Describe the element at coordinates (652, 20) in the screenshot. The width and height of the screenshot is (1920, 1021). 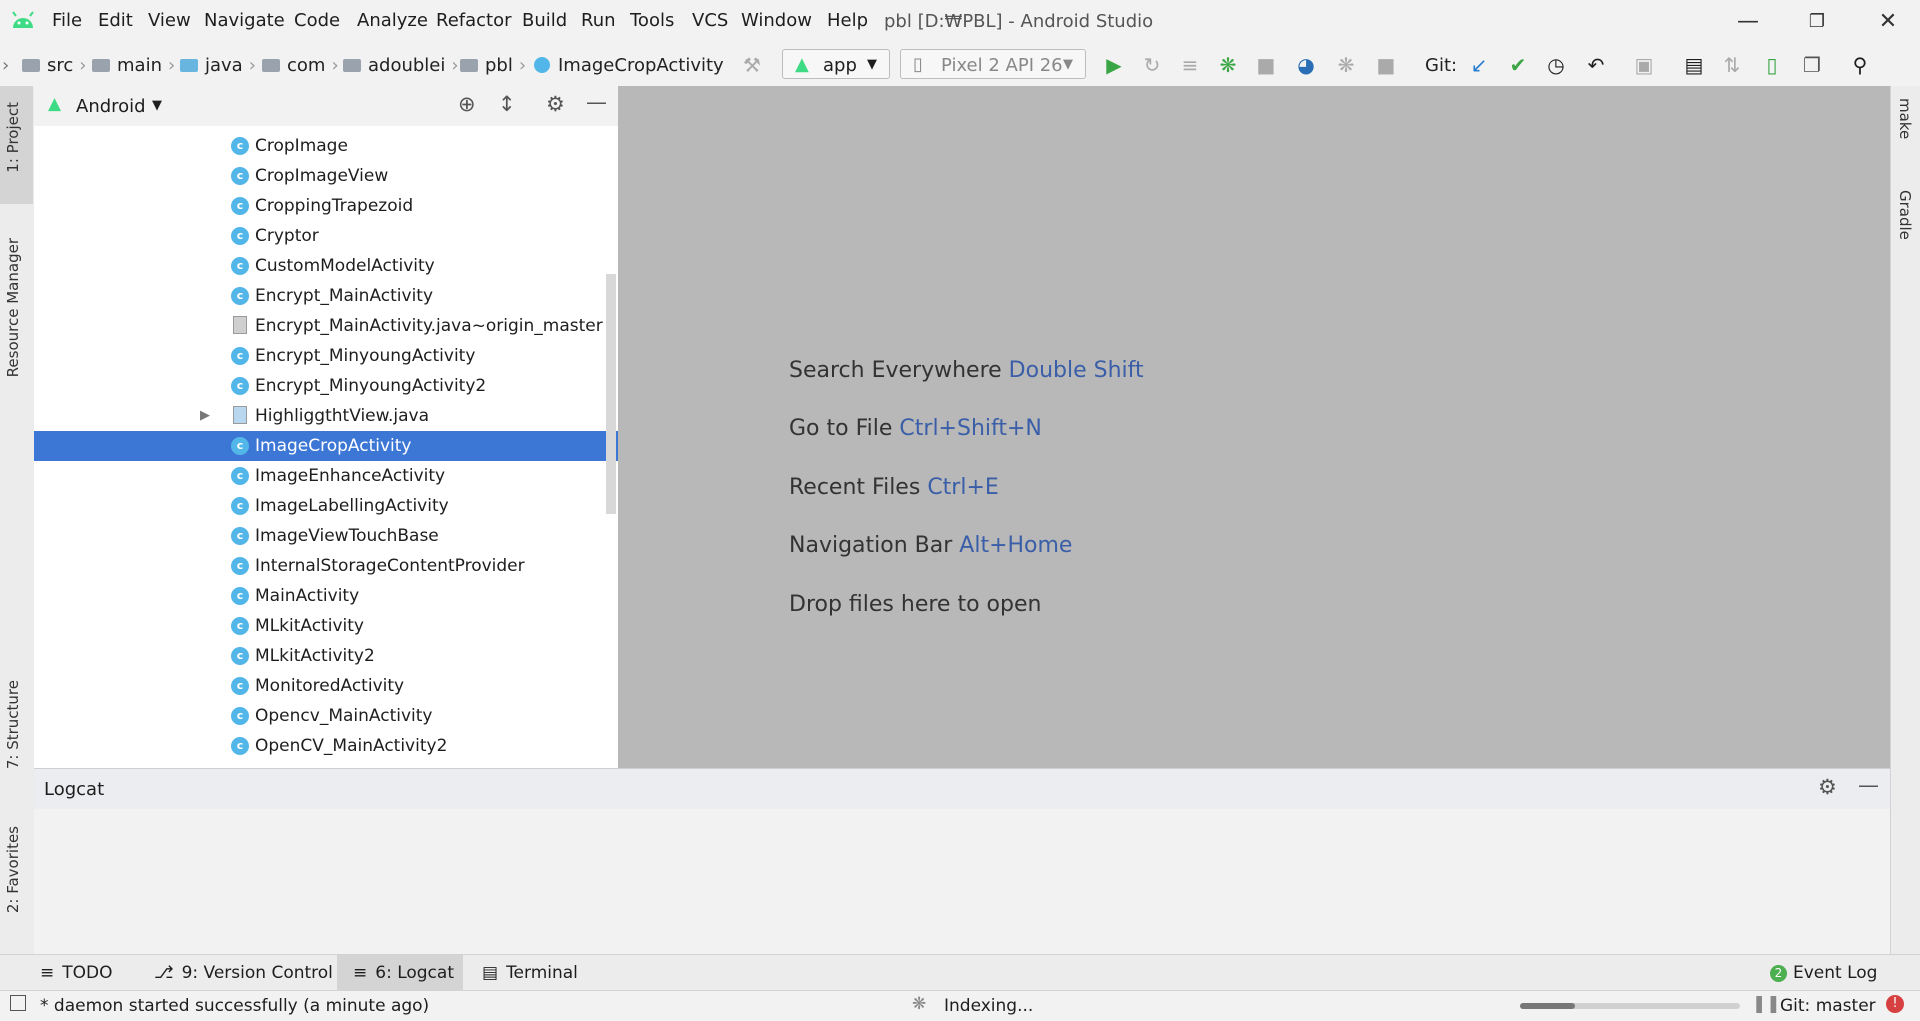
I see `menu-tools: Tools` at that location.